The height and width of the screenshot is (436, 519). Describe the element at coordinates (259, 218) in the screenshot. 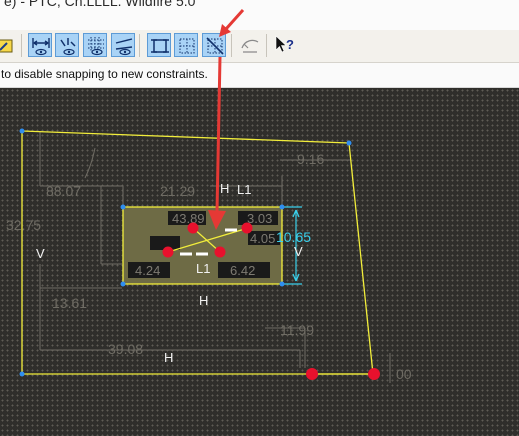

I see `dimension-text: 3.03` at that location.